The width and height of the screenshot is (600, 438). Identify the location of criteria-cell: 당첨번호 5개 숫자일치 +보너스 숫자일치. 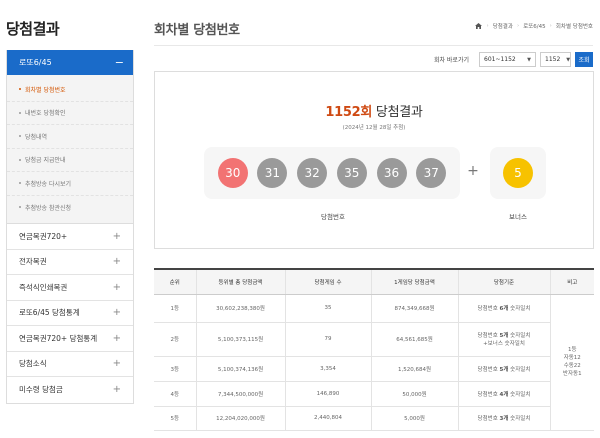
(503, 339).